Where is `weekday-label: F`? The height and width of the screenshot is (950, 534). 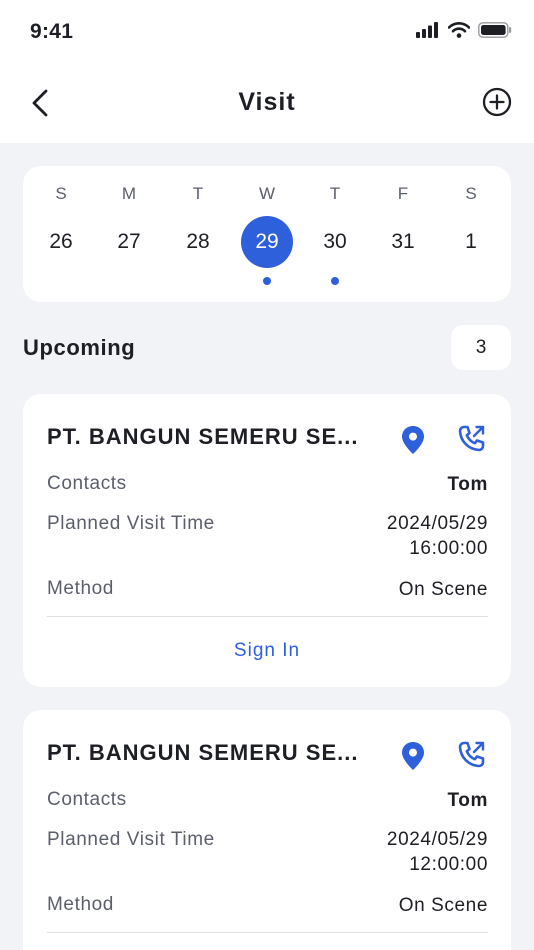 weekday-label: F is located at coordinates (403, 193).